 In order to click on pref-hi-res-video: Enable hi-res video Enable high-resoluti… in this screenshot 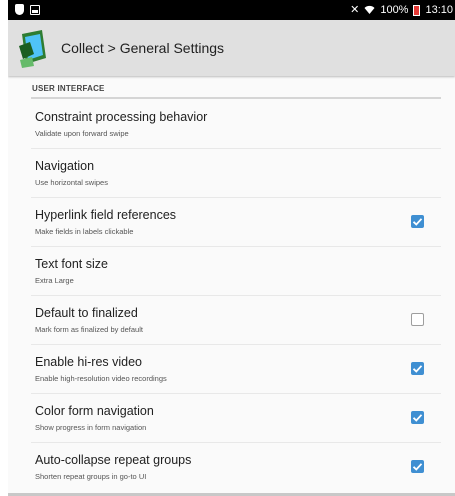, I will do `click(231, 369)`.